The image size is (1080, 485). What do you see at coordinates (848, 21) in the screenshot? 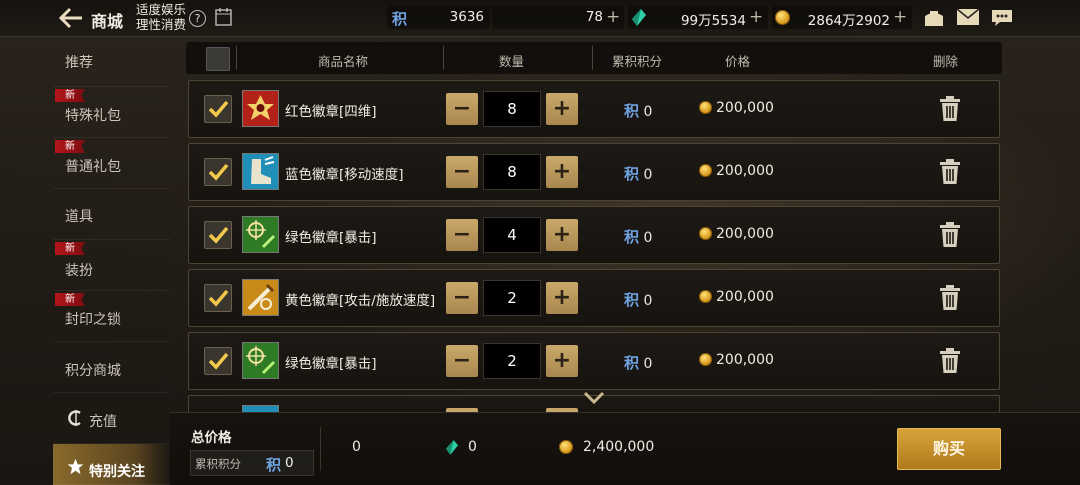
I see `gold-balance: 2864万2902` at bounding box center [848, 21].